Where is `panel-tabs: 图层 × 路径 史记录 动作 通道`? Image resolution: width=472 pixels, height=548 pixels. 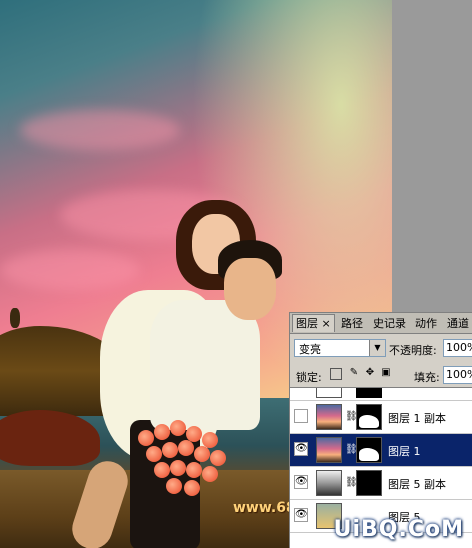
panel-tabs: 图层 × 路径 史记录 动作 通道 is located at coordinates (381, 323).